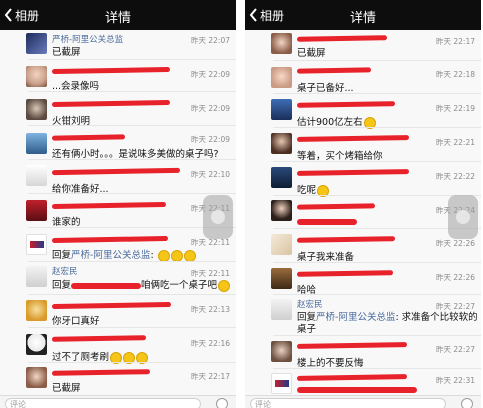 The image size is (483, 408). Describe the element at coordinates (363, 145) in the screenshot. I see `comment-row: 昨天 22:21 等着，买个烤箱给你` at that location.